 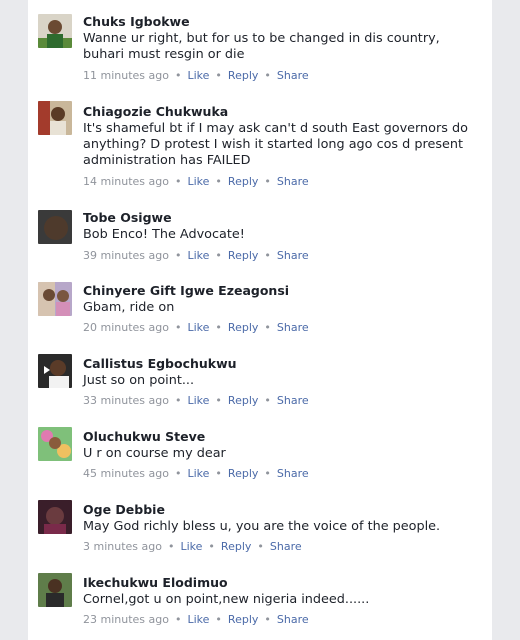 What do you see at coordinates (126, 327) in the screenshot?
I see `comment-time: 20 minutes ago` at bounding box center [126, 327].